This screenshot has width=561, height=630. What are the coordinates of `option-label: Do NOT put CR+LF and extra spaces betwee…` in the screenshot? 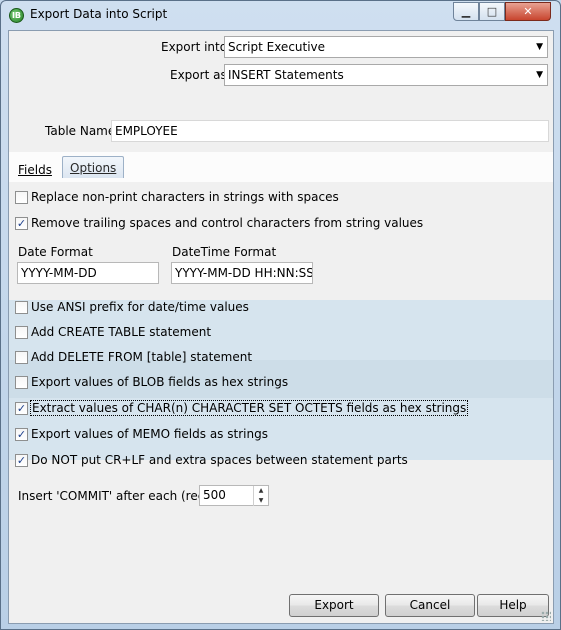 It's located at (219, 460).